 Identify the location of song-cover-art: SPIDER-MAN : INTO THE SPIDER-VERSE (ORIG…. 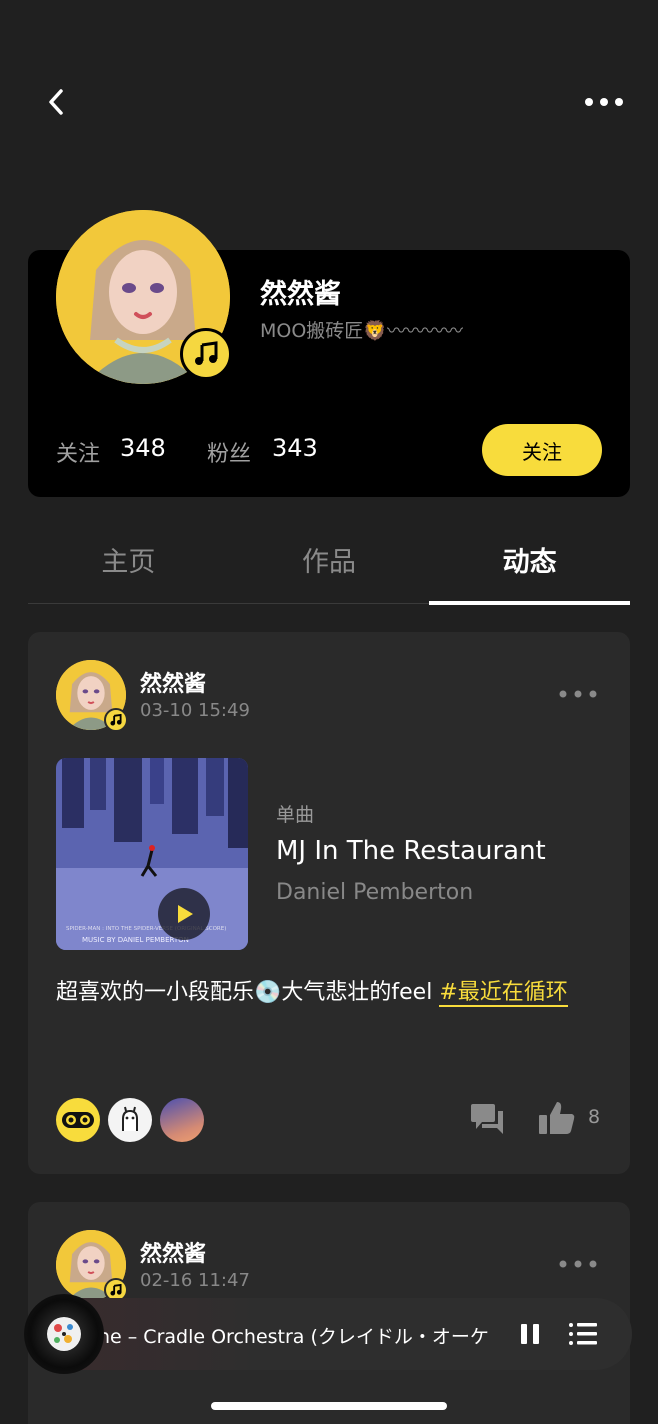
(152, 854).